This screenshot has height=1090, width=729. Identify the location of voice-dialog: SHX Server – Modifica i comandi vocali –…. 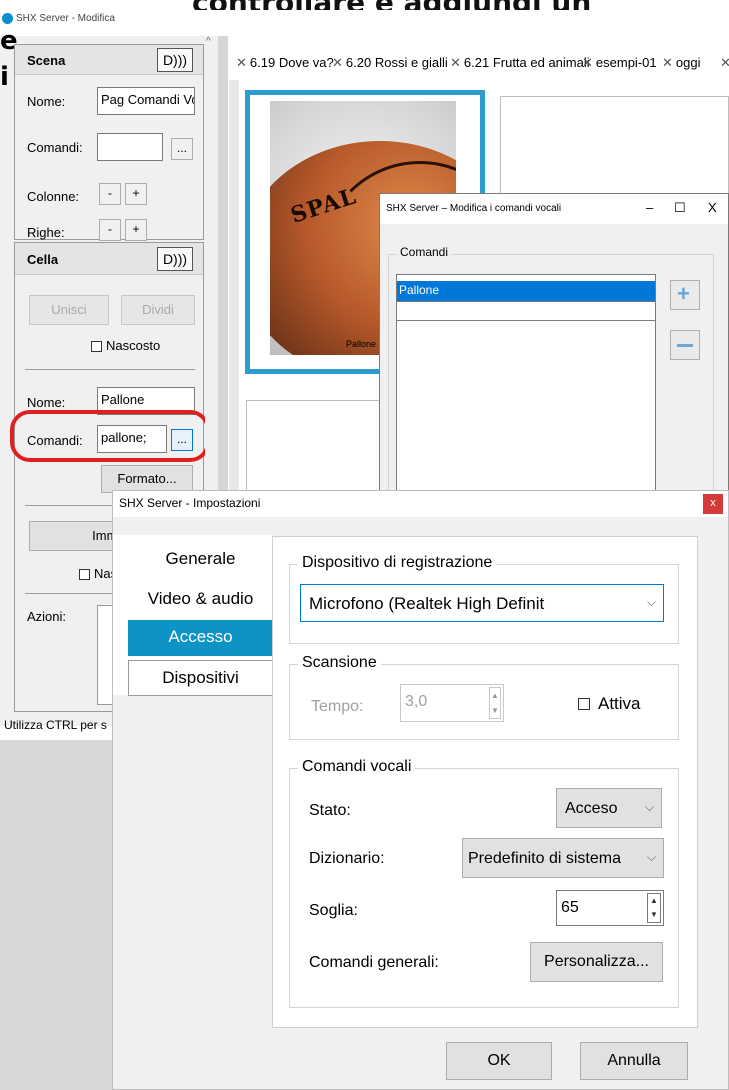
(554, 348).